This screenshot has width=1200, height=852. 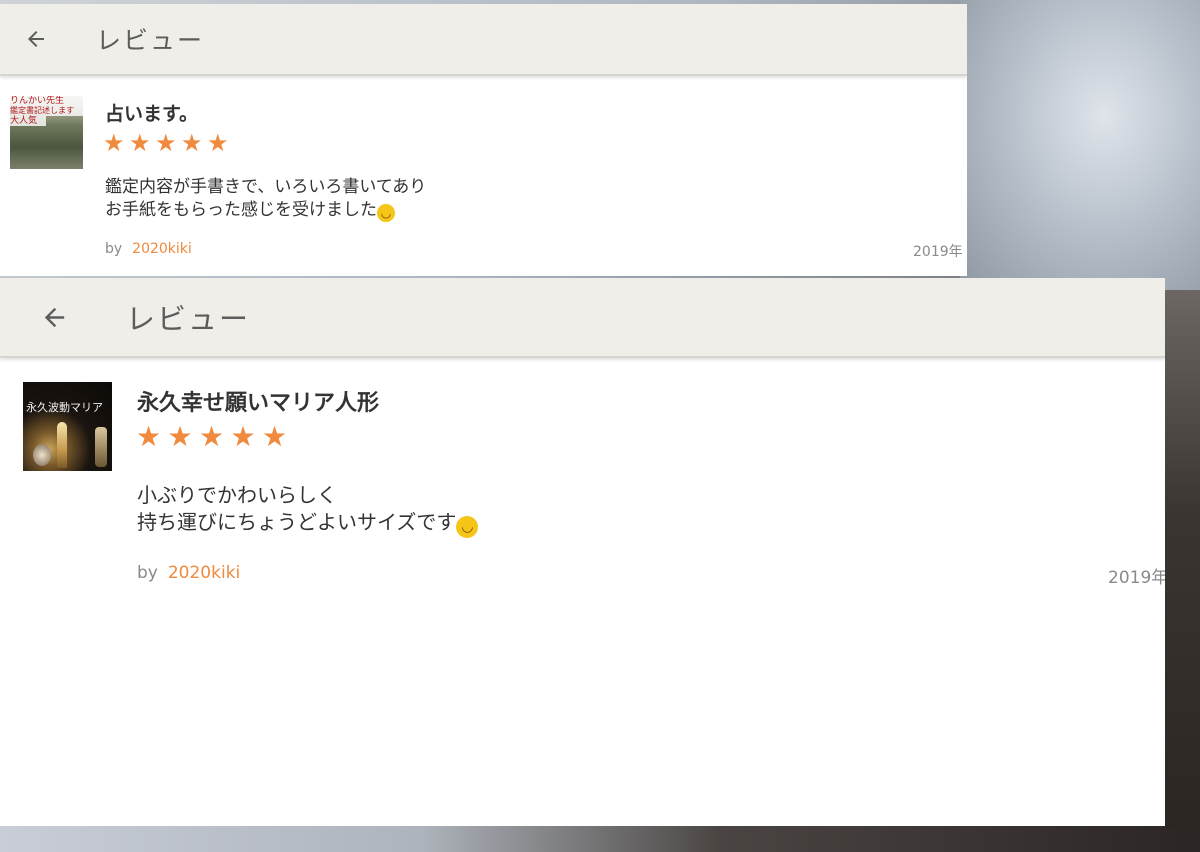 What do you see at coordinates (241, 210) in the screenshot?
I see `review-body-line: お手紙をもらった感じを受けました` at bounding box center [241, 210].